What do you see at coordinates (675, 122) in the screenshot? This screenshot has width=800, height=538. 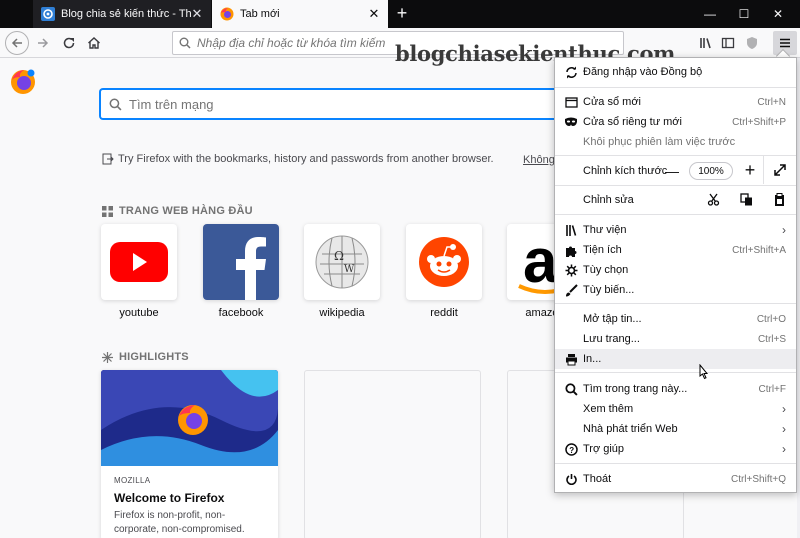 I see `menu-private-window: Cửa sổ riêng tư mới Ctrl+Shift+P` at bounding box center [675, 122].